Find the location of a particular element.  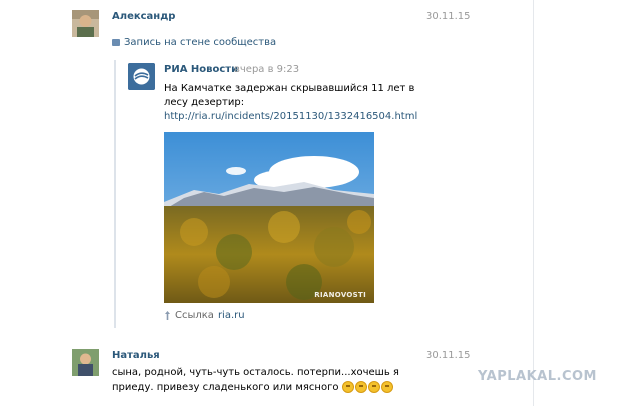

photo-watermark: RIANOVOSTI is located at coordinates (340, 295).